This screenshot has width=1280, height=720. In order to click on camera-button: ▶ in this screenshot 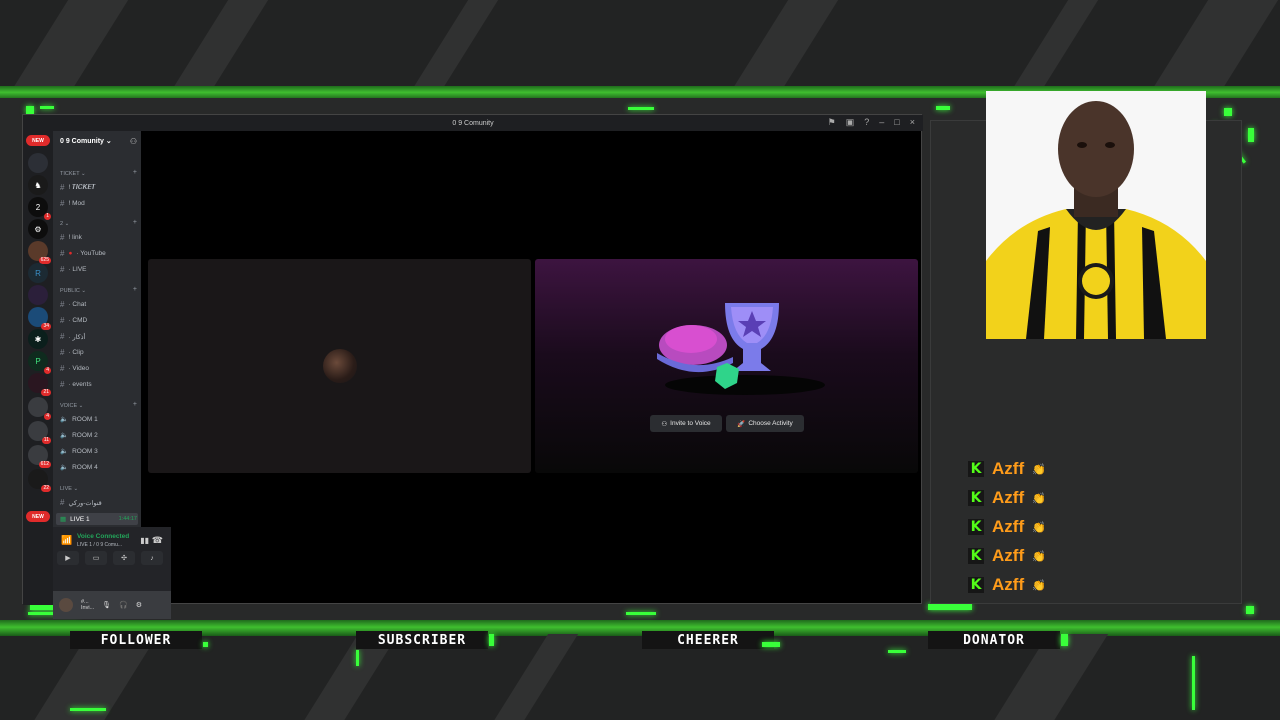, I will do `click(68, 558)`.